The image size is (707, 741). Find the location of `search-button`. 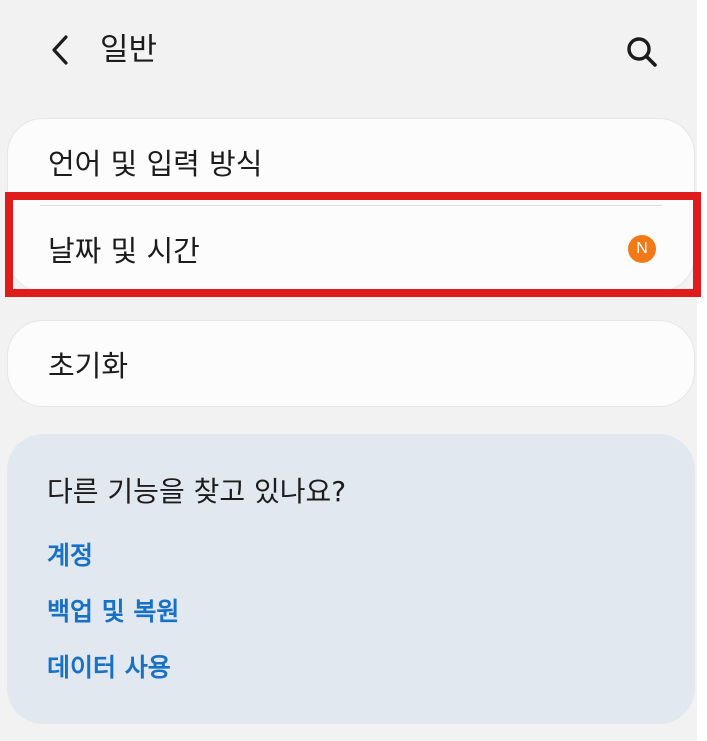

search-button is located at coordinates (642, 52).